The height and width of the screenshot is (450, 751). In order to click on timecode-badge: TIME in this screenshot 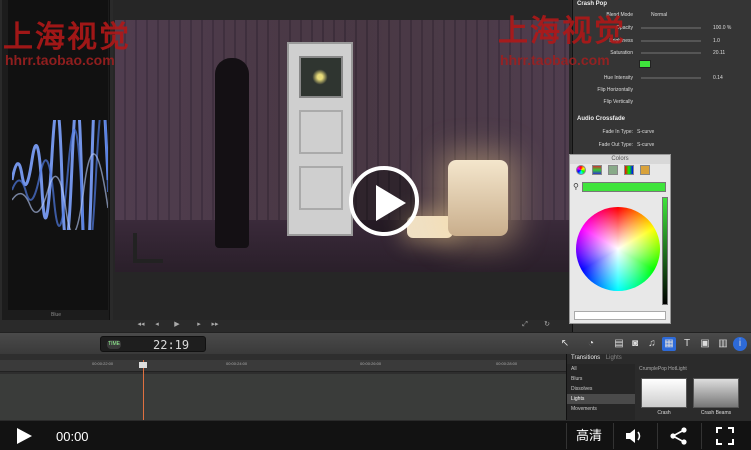, I will do `click(114, 344)`.